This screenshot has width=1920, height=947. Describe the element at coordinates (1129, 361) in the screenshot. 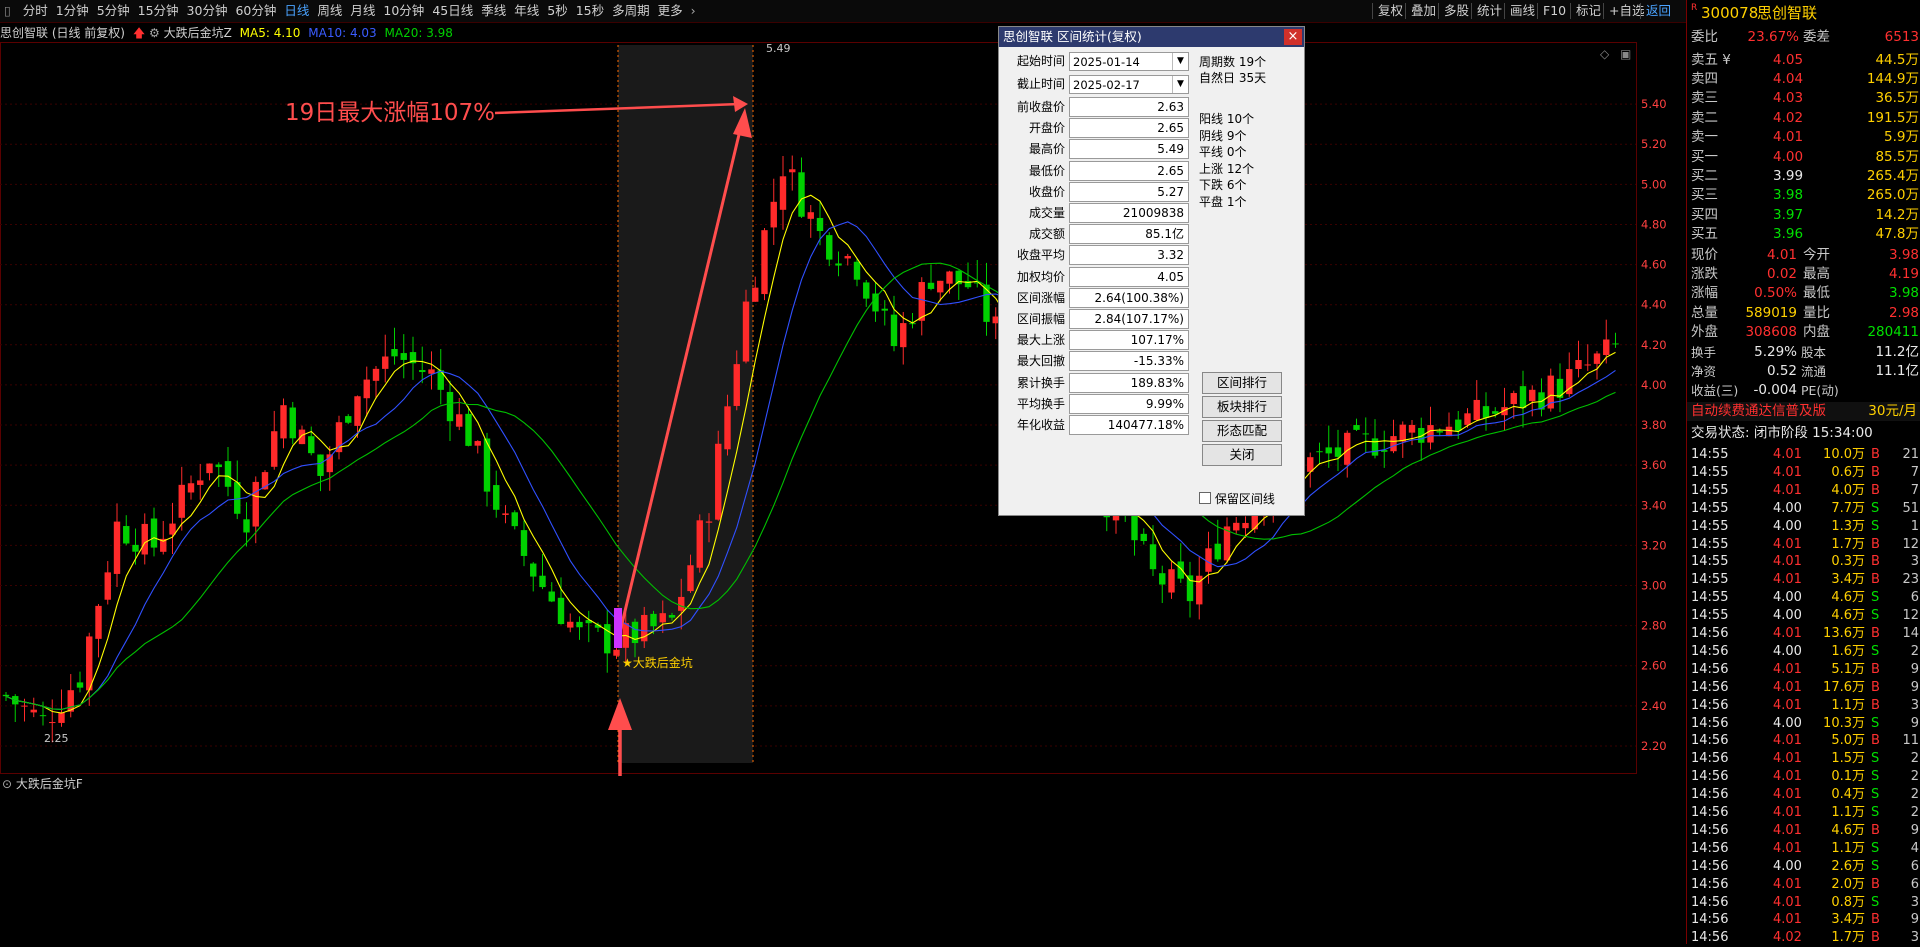

I see `field-value: -15.33%` at that location.